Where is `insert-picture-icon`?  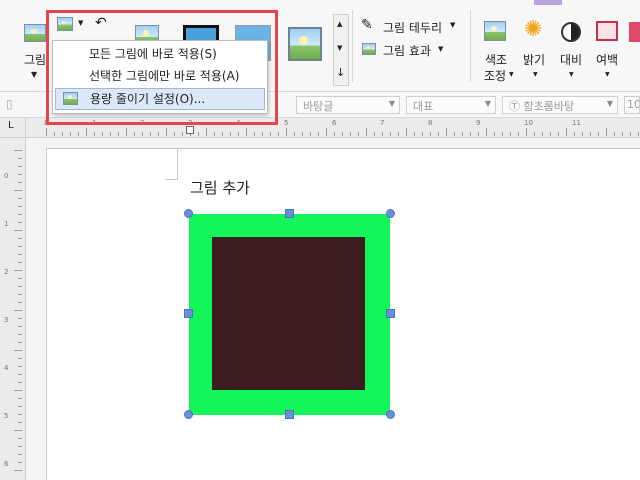
insert-picture-icon is located at coordinates (35, 33).